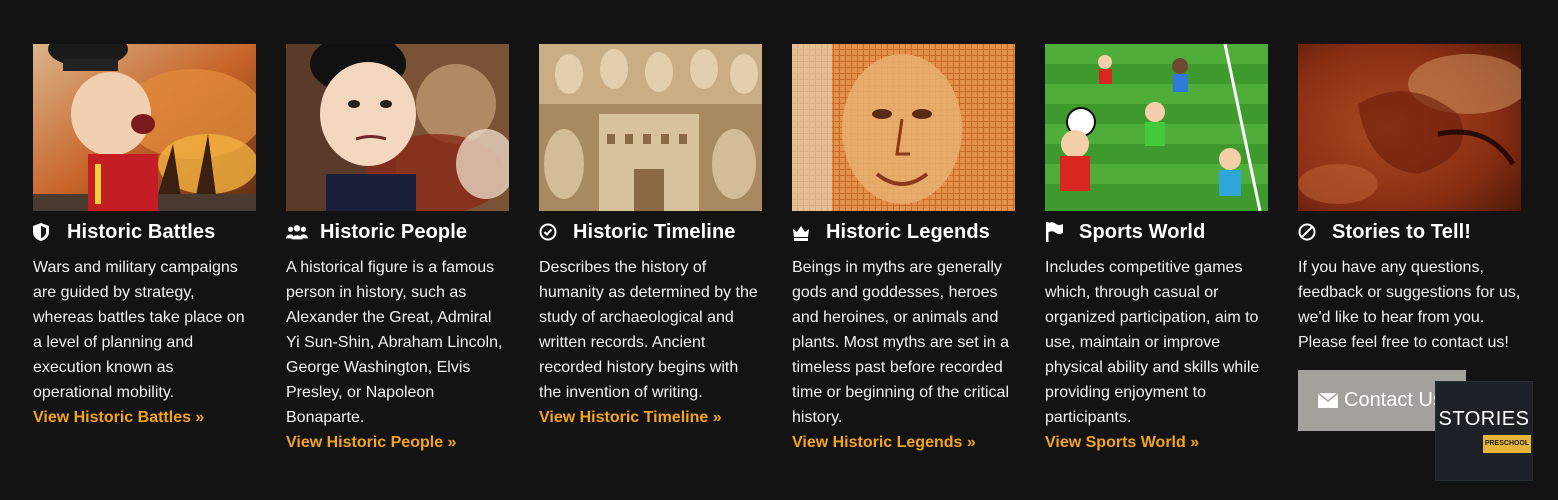 The width and height of the screenshot is (1558, 500). Describe the element at coordinates (1409, 127) in the screenshot. I see `stories-to-tell-image` at that location.